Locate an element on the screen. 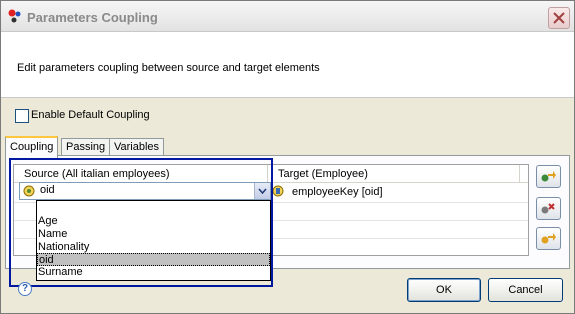 This screenshot has width=575, height=314. header-spacer is located at coordinates (523, 174).